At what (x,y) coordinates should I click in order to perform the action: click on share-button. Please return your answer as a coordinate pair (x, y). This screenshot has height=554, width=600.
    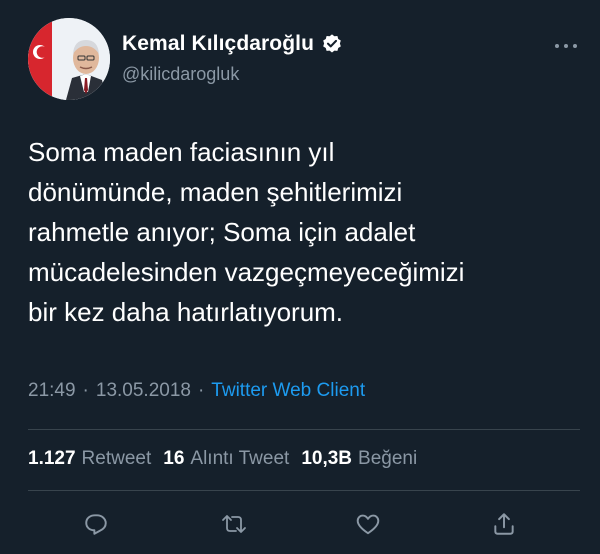
    Looking at the image, I should click on (504, 524).